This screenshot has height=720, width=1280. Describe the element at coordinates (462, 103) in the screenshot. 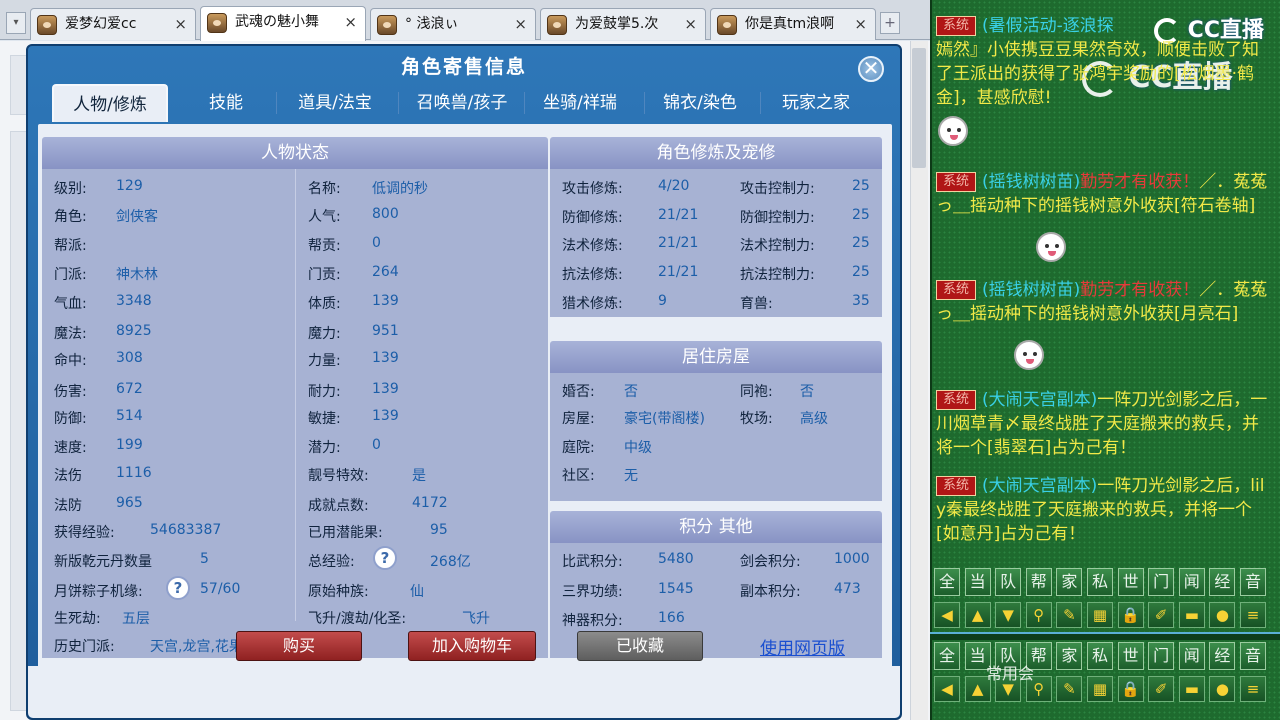

I see `tab-summons-children: 召唤兽/孩子` at that location.